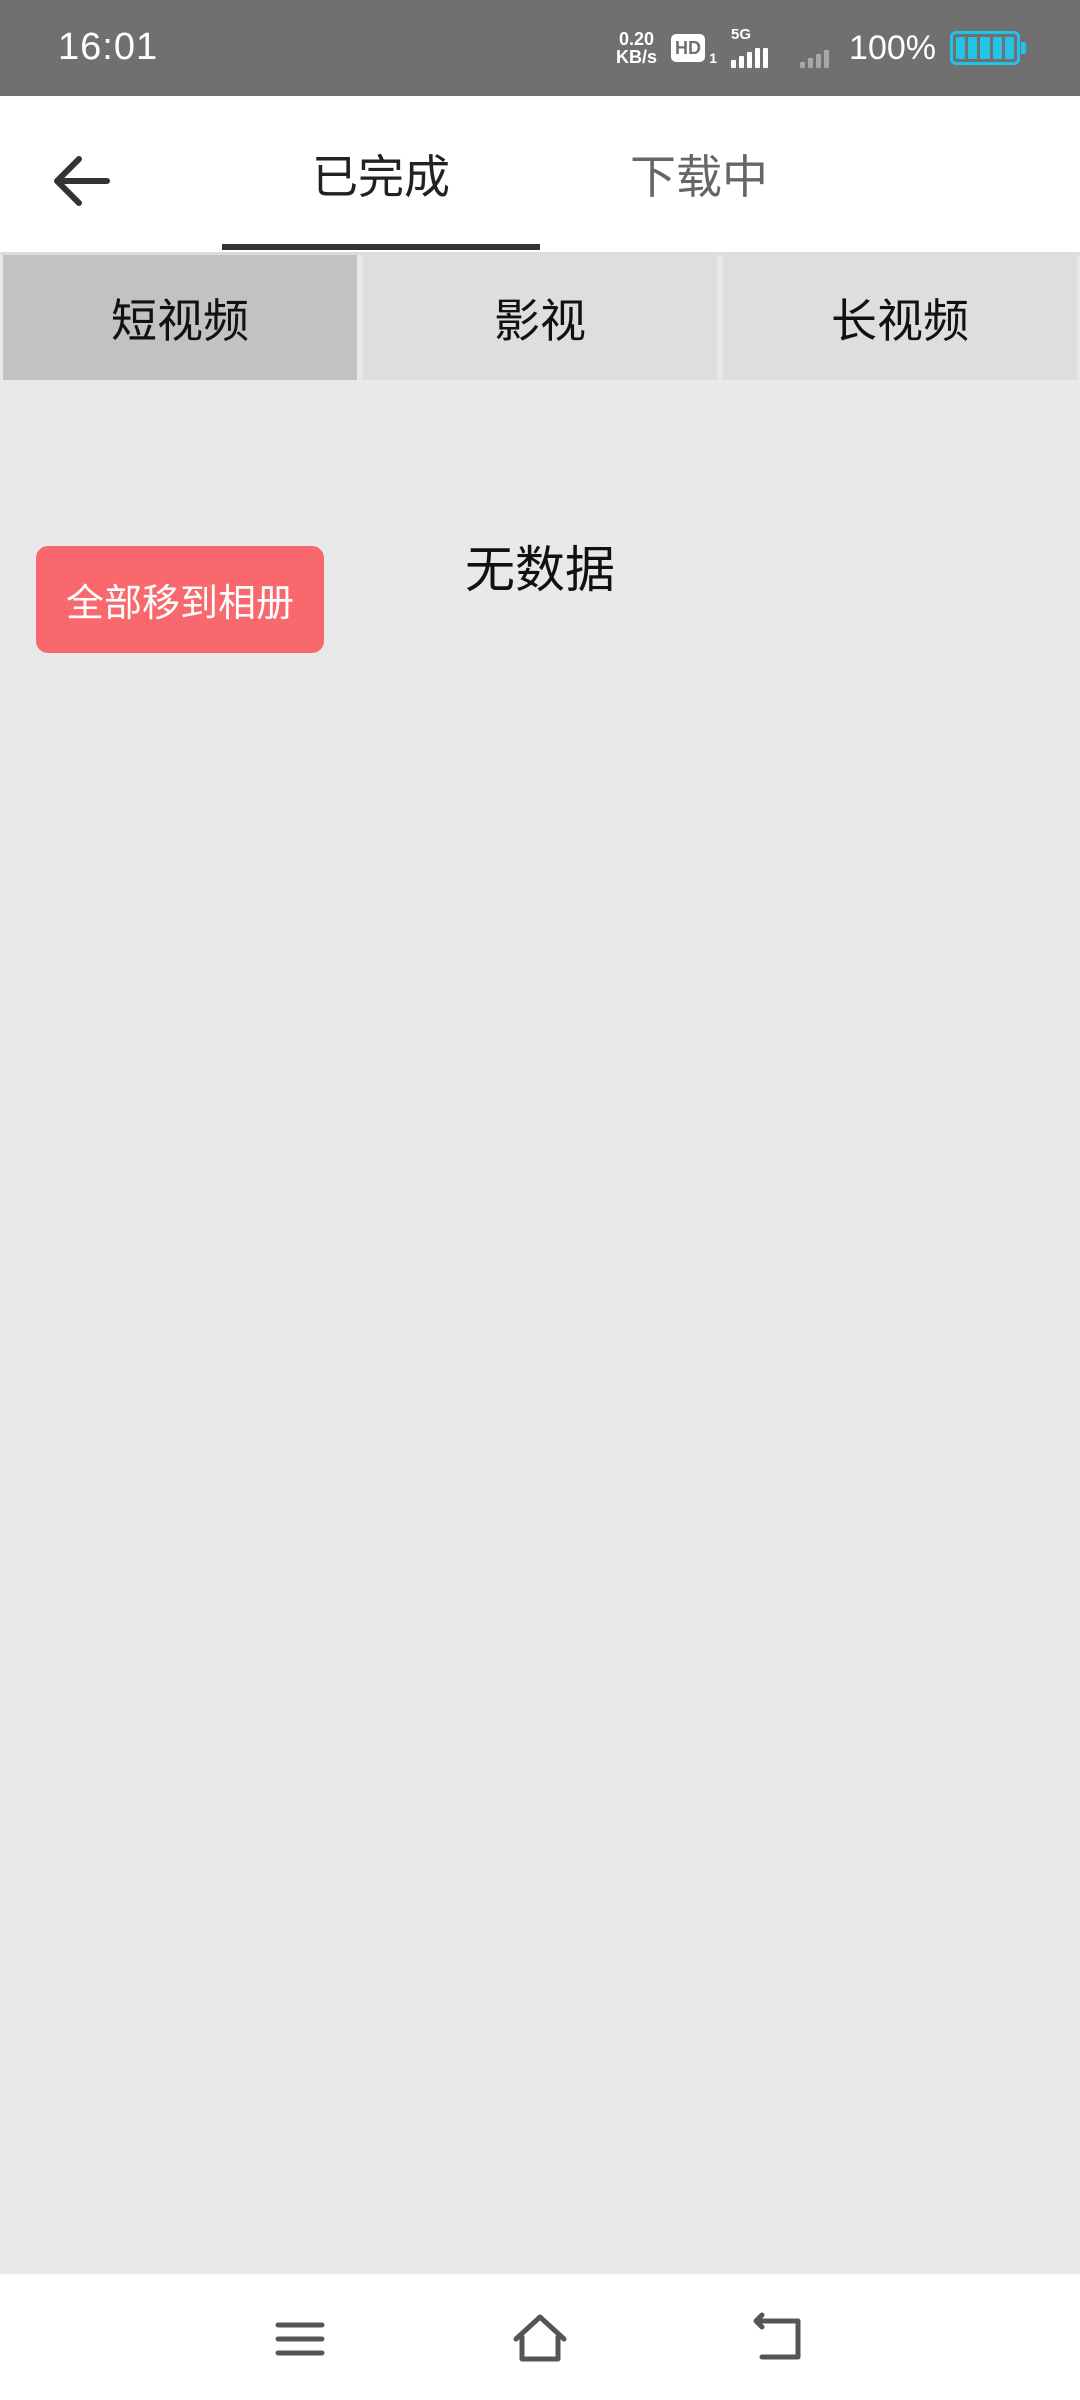 This screenshot has width=1080, height=2400. I want to click on network-type-label: 5G, so click(741, 34).